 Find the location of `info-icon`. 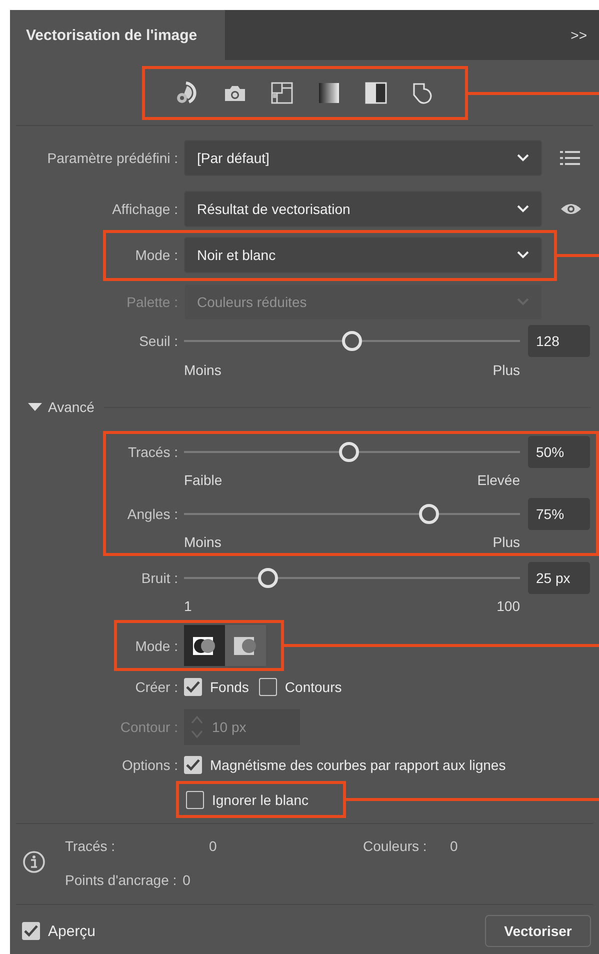

info-icon is located at coordinates (34, 862).